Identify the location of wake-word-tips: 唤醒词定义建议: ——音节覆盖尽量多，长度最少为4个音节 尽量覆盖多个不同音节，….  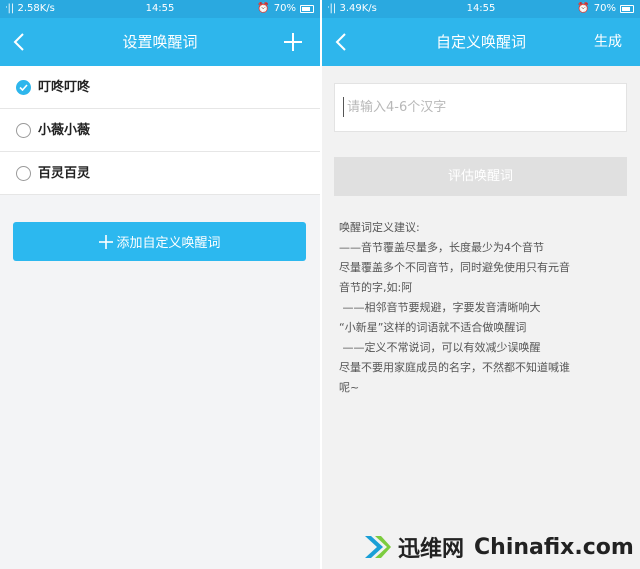
(484, 308).